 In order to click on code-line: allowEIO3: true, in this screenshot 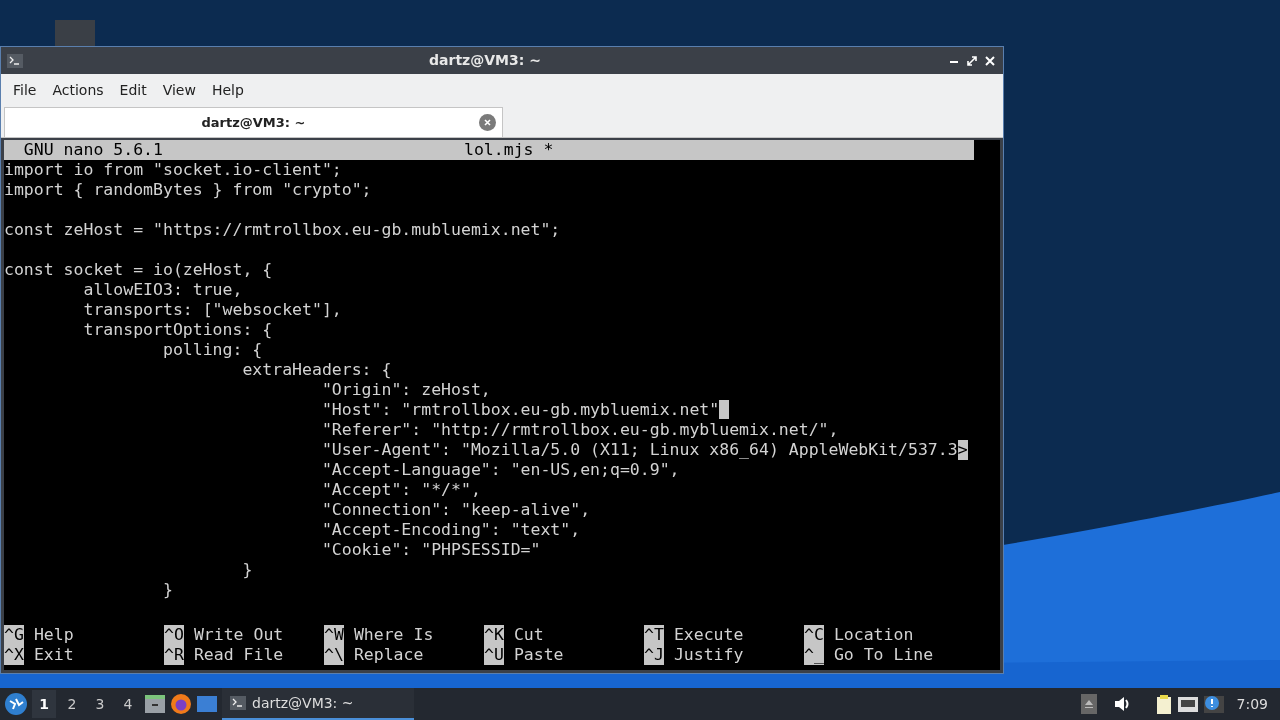, I will do `click(162, 290)`.